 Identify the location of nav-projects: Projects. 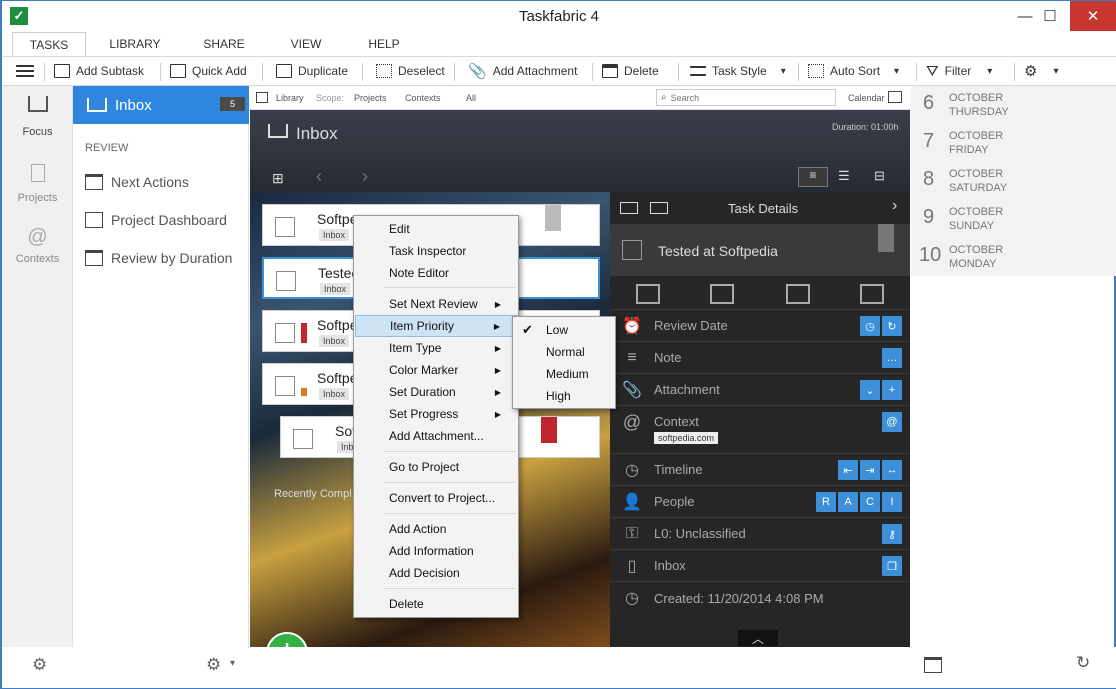
(37, 188).